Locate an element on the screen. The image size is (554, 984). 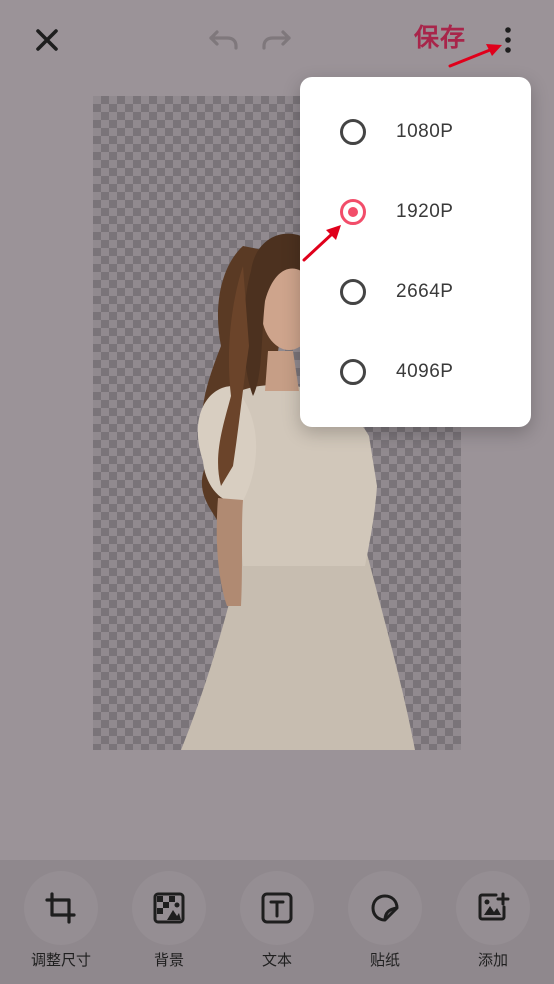
more-vert-icon is located at coordinates (508, 40).